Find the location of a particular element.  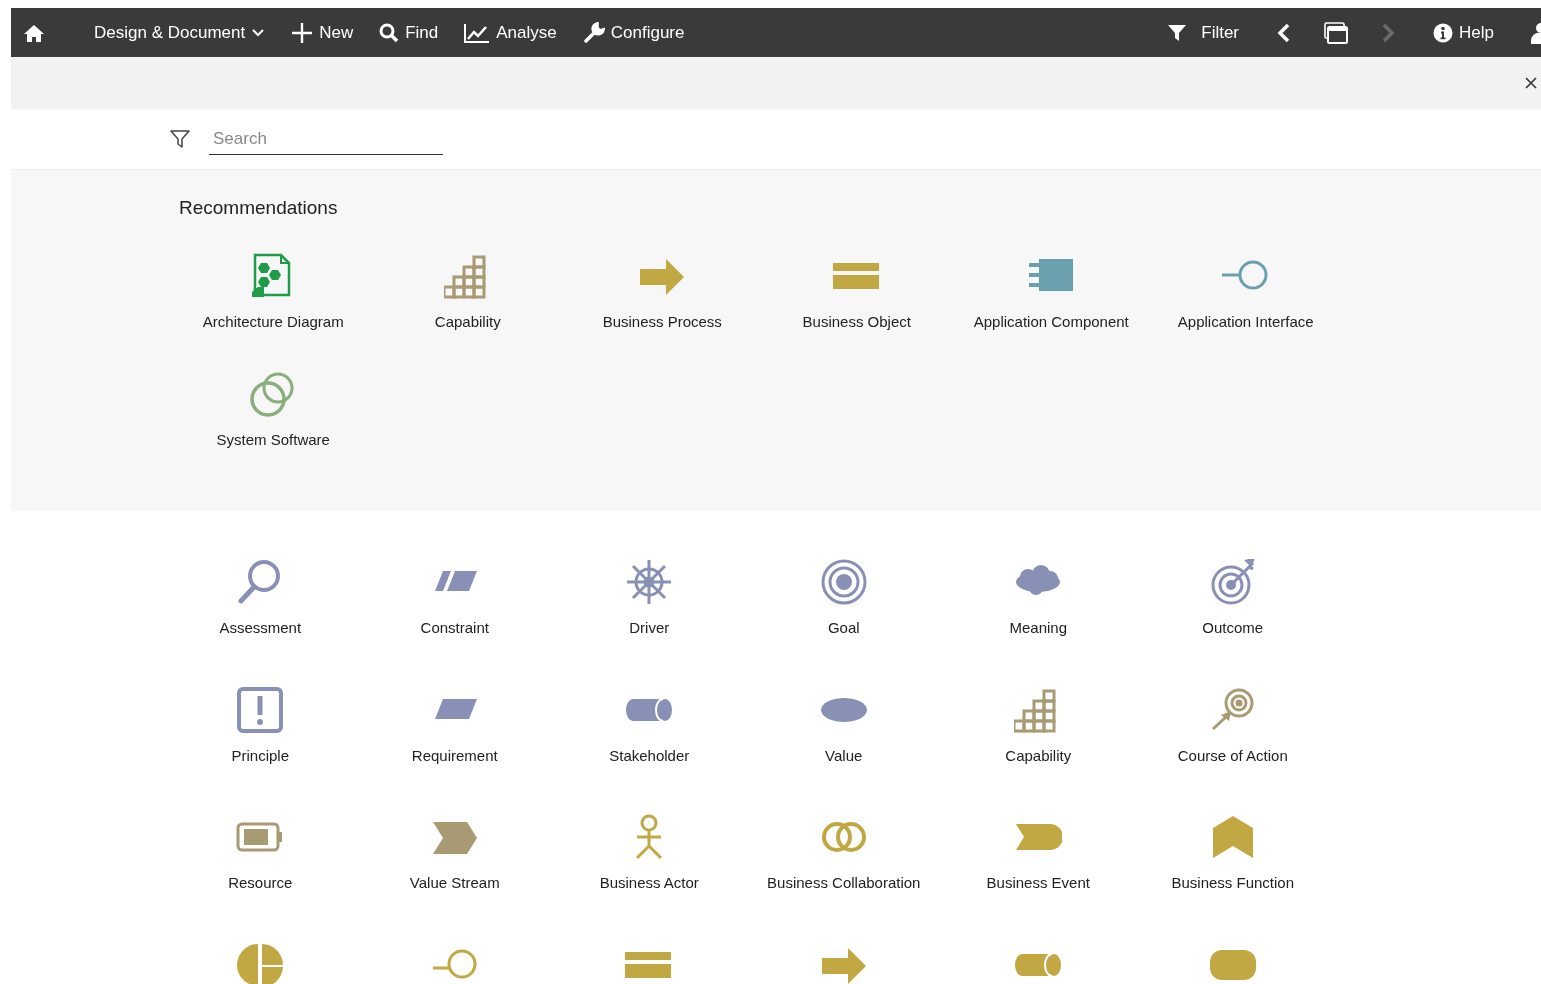

element-type-item: Value is located at coordinates (844, 755).